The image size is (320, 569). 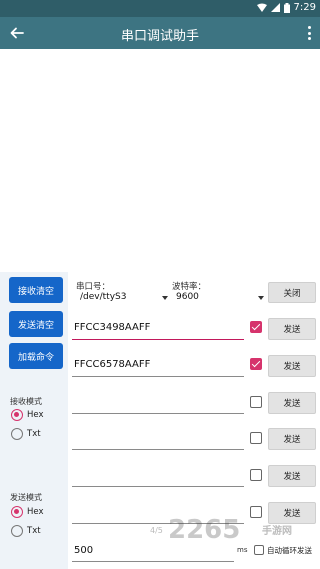 I want to click on baud-dropdown-icon, so click(x=261, y=298).